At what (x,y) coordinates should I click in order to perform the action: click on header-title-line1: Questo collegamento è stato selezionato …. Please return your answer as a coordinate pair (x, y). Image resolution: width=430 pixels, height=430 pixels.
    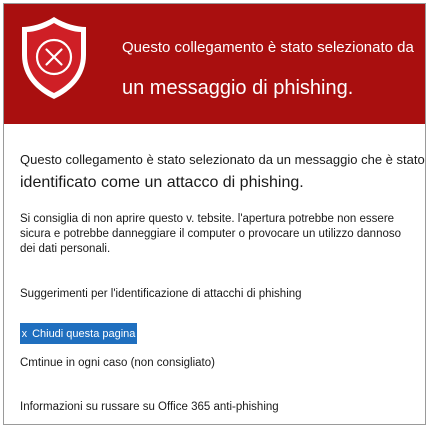
    Looking at the image, I should click on (268, 47).